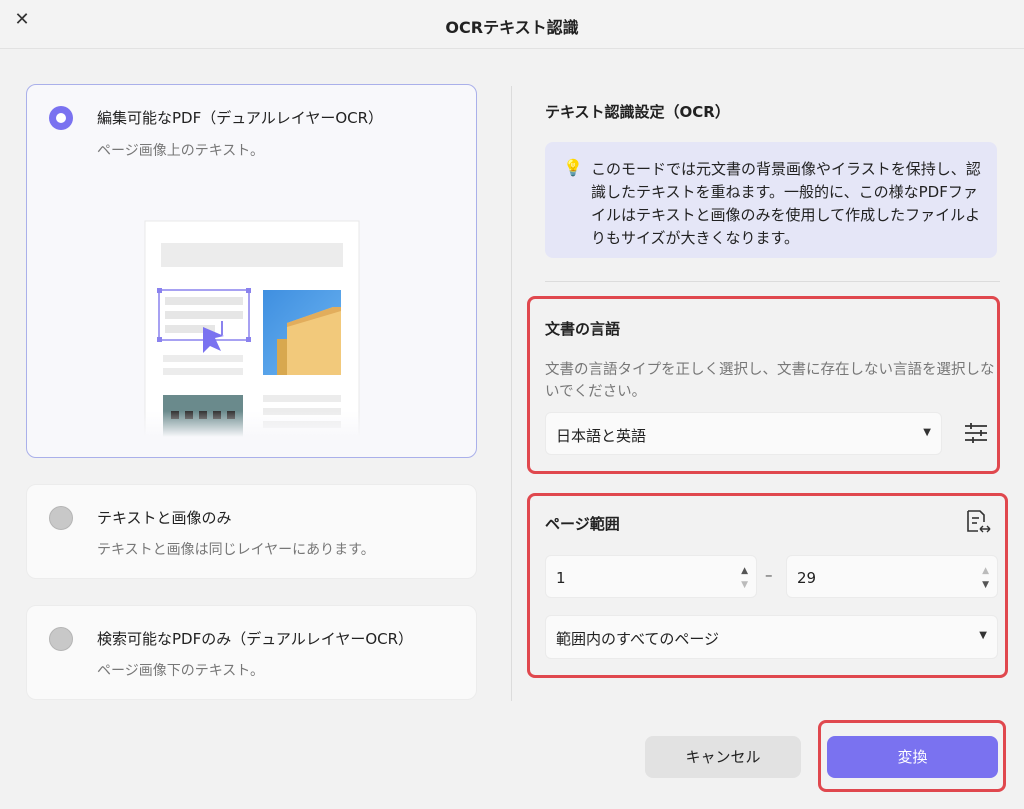  What do you see at coordinates (251, 652) in the screenshot?
I see `option-searchable-pdf: 検索可能なPDFのみ（デュアルレイヤーOCR） ページ画像下のテキスト。` at bounding box center [251, 652].